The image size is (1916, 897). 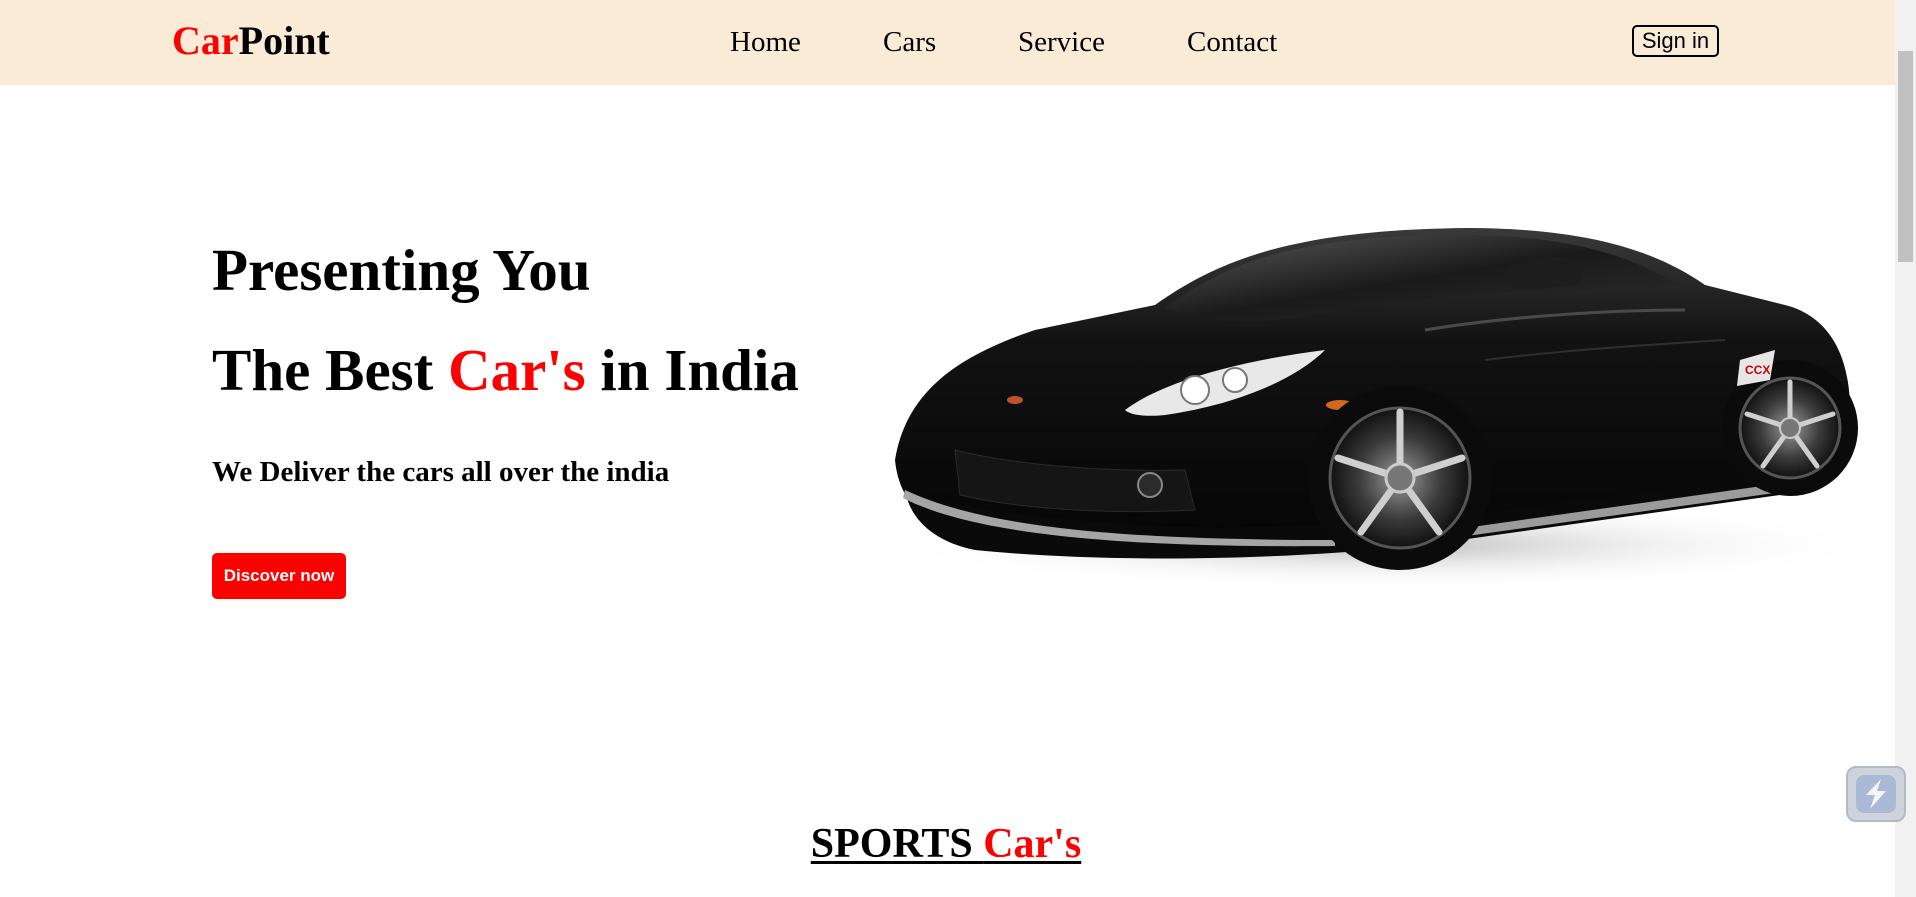 I want to click on sports-heading-text: SPORTS Car's, so click(x=946, y=844).